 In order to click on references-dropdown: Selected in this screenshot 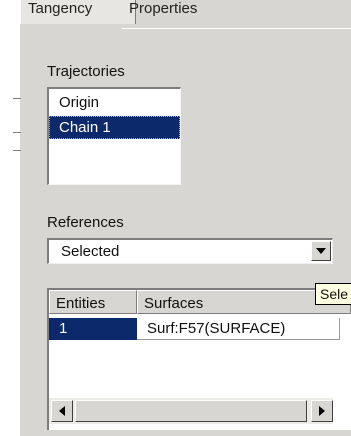, I will do `click(190, 251)`.